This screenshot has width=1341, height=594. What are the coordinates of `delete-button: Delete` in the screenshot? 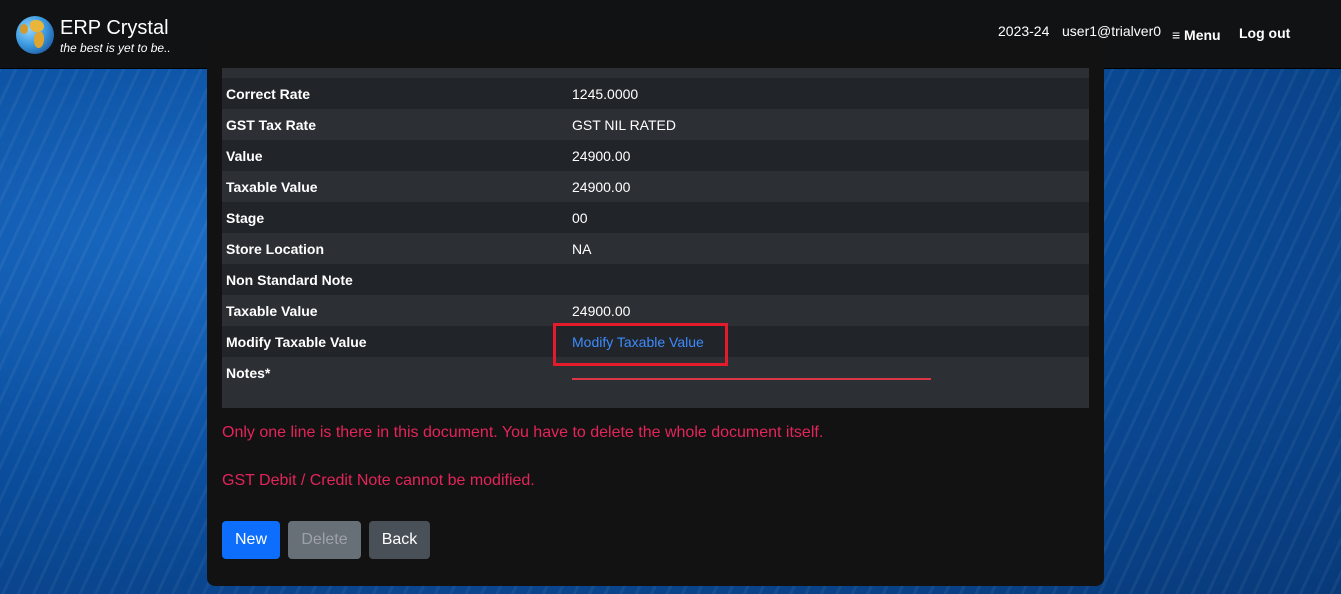 It's located at (324, 540).